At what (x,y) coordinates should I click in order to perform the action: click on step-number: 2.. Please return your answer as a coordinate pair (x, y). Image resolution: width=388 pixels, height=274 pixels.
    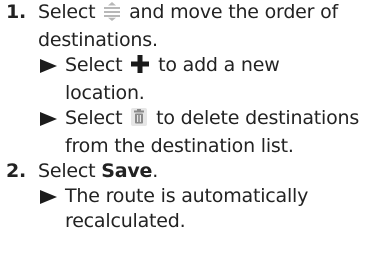
    Looking at the image, I should click on (16, 171).